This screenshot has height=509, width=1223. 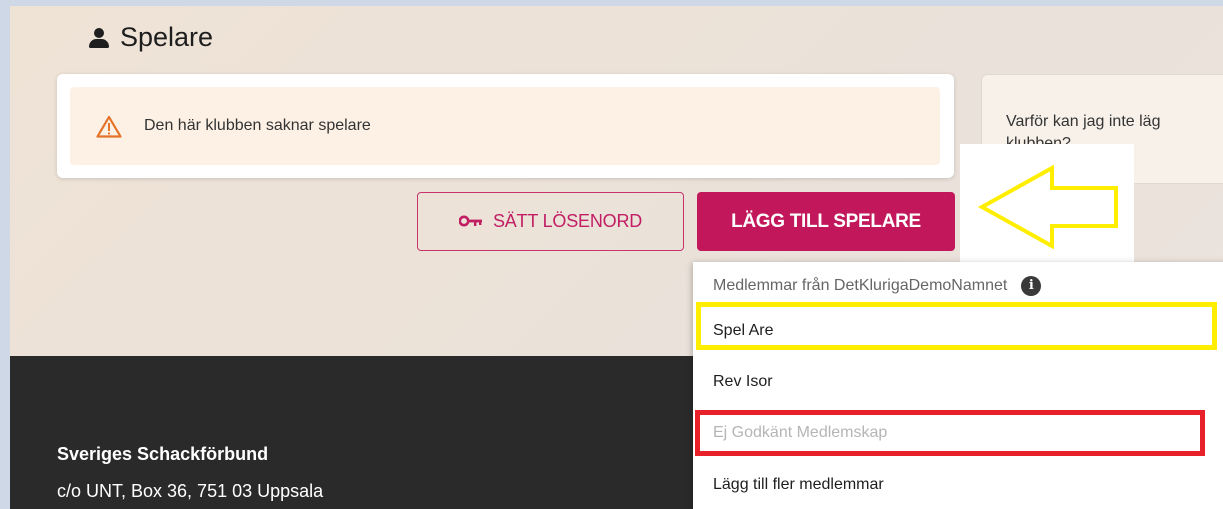 I want to click on page-title: Spelare, so click(x=150, y=37).